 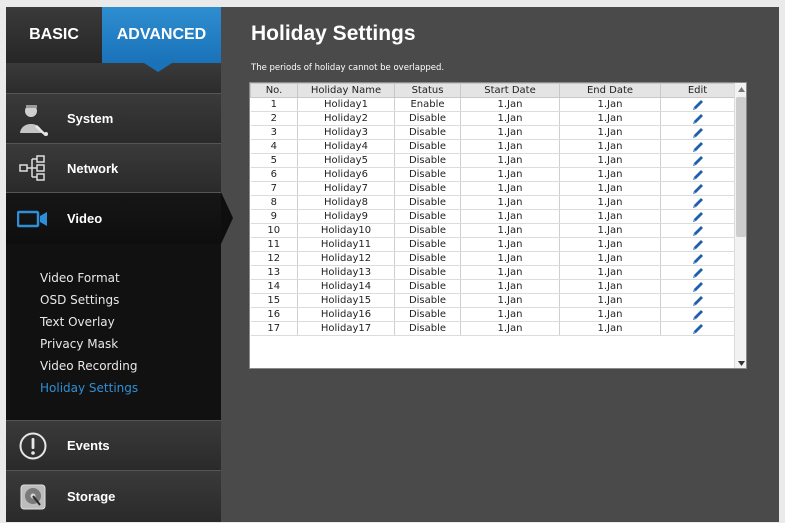 I want to click on table-row: 12 Holiday12 Disable 1.Jan 1.Jan, so click(x=492, y=258).